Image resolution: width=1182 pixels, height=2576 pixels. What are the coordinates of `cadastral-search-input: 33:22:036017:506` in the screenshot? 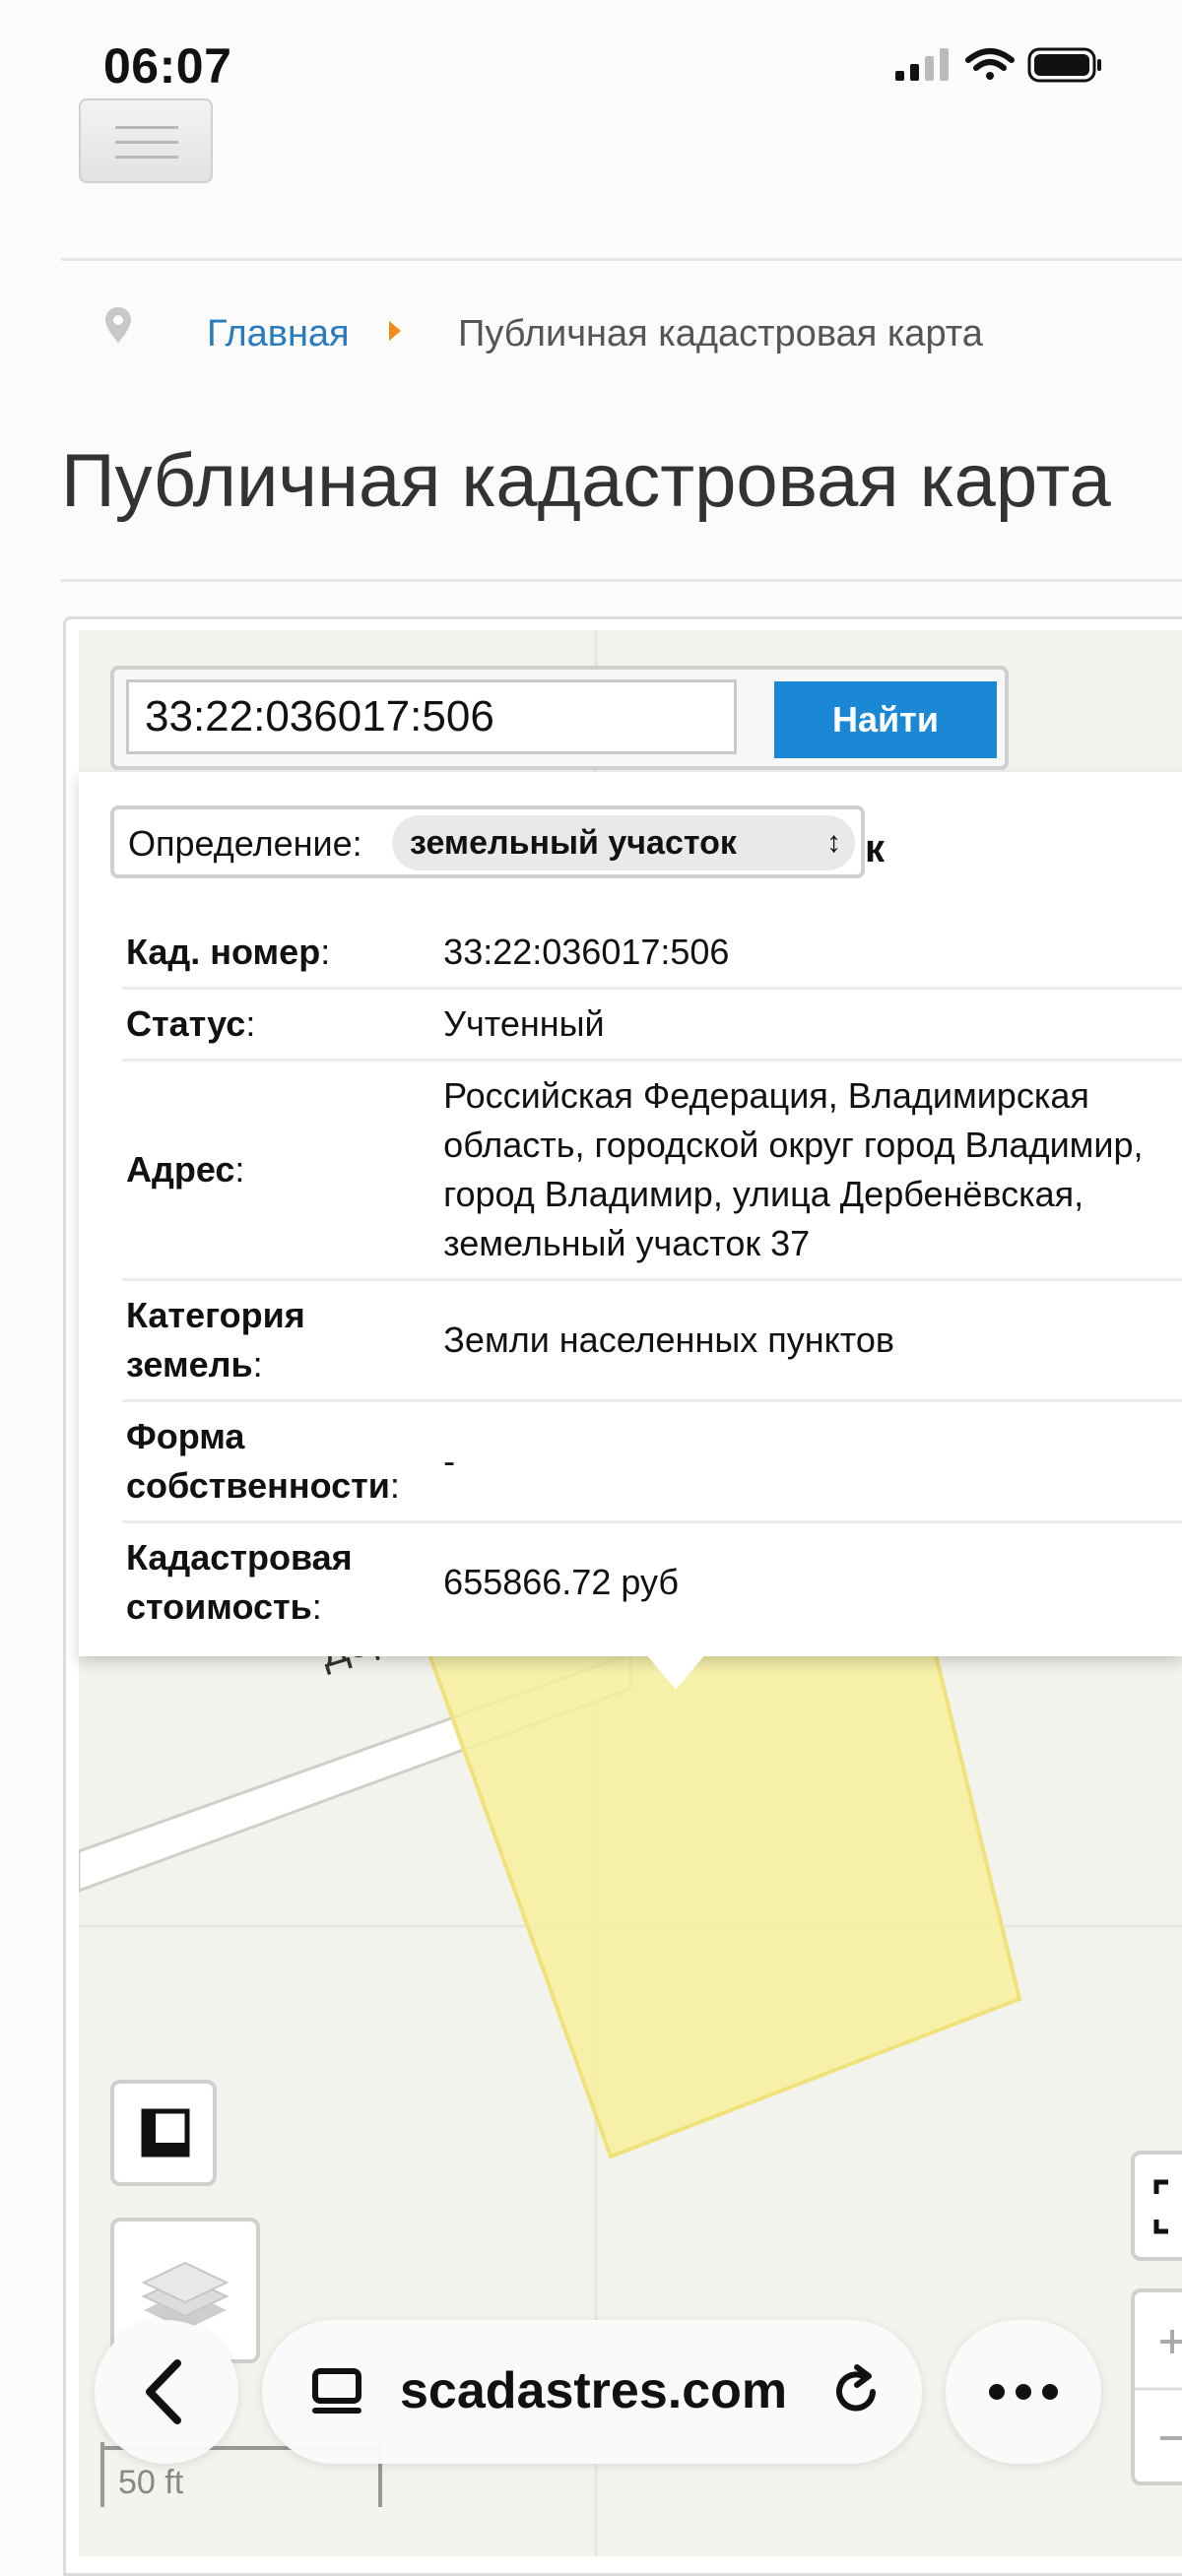 It's located at (431, 716).